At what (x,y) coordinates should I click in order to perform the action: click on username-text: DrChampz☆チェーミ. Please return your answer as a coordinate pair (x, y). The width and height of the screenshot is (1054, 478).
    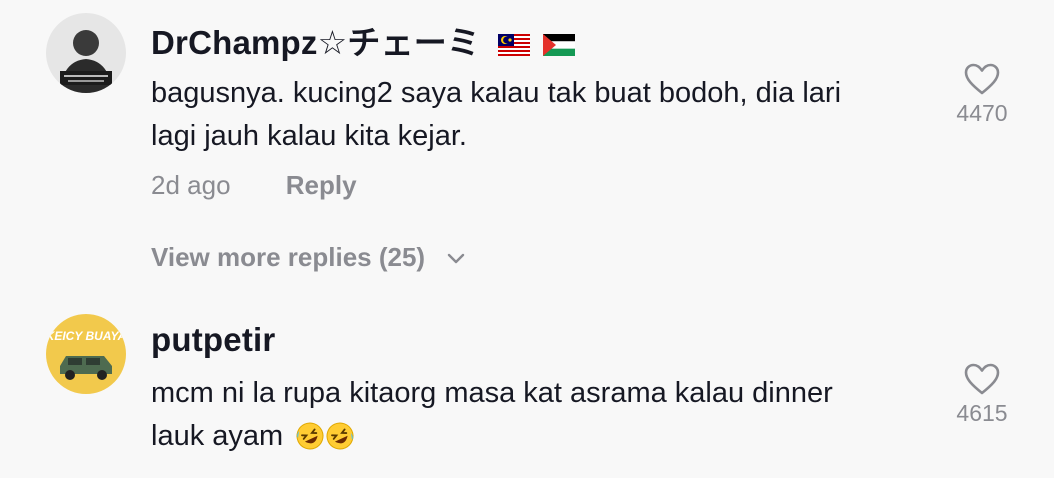
    Looking at the image, I should click on (316, 42).